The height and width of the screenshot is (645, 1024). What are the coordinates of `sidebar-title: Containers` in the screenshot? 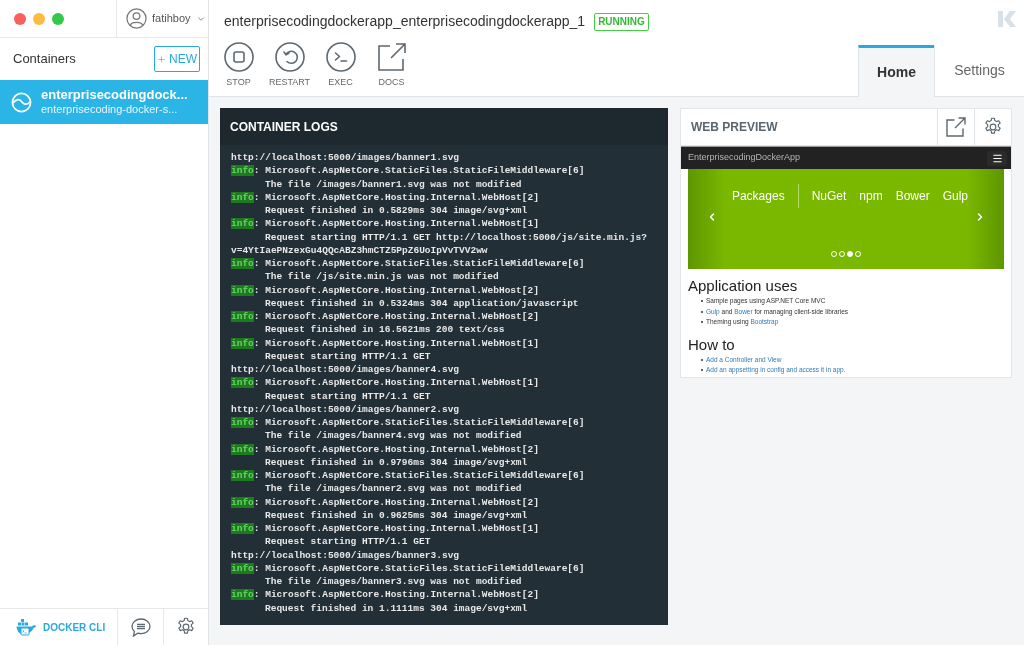 It's located at (44, 59).